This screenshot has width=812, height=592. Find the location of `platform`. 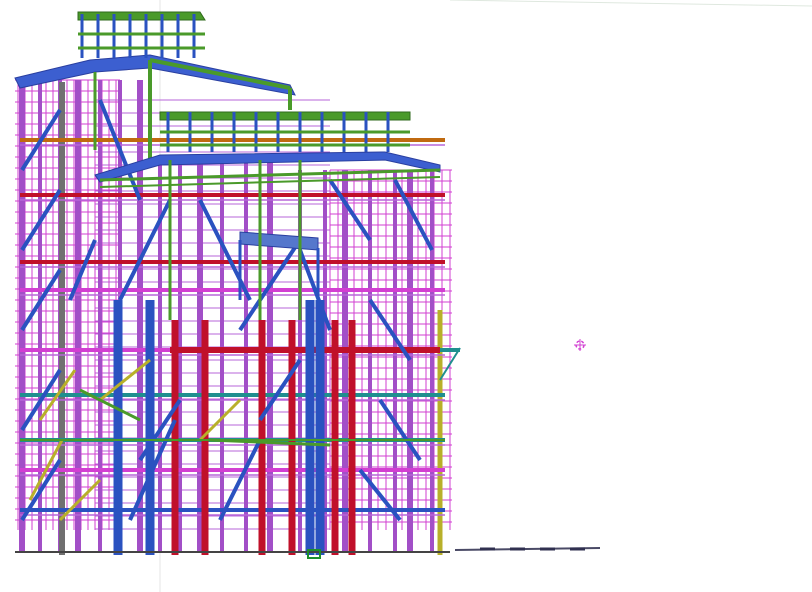

platform is located at coordinates (279, 241).